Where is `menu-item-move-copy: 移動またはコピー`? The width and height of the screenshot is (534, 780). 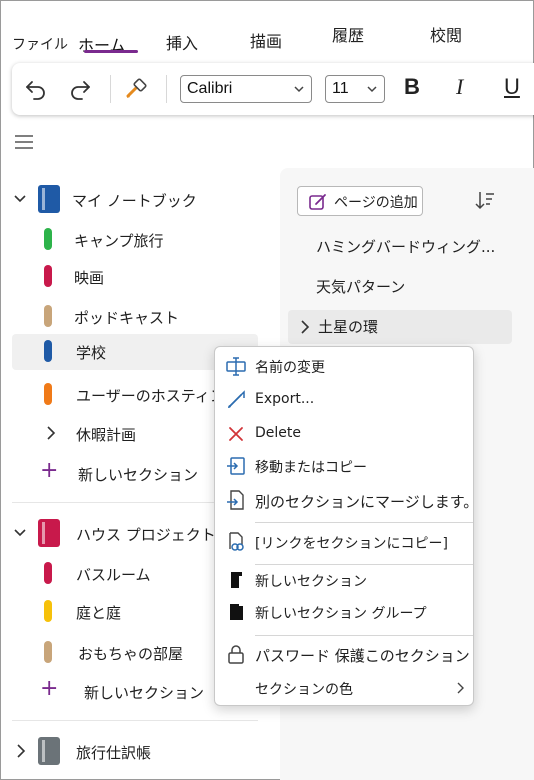 menu-item-move-copy: 移動またはコピー is located at coordinates (344, 466).